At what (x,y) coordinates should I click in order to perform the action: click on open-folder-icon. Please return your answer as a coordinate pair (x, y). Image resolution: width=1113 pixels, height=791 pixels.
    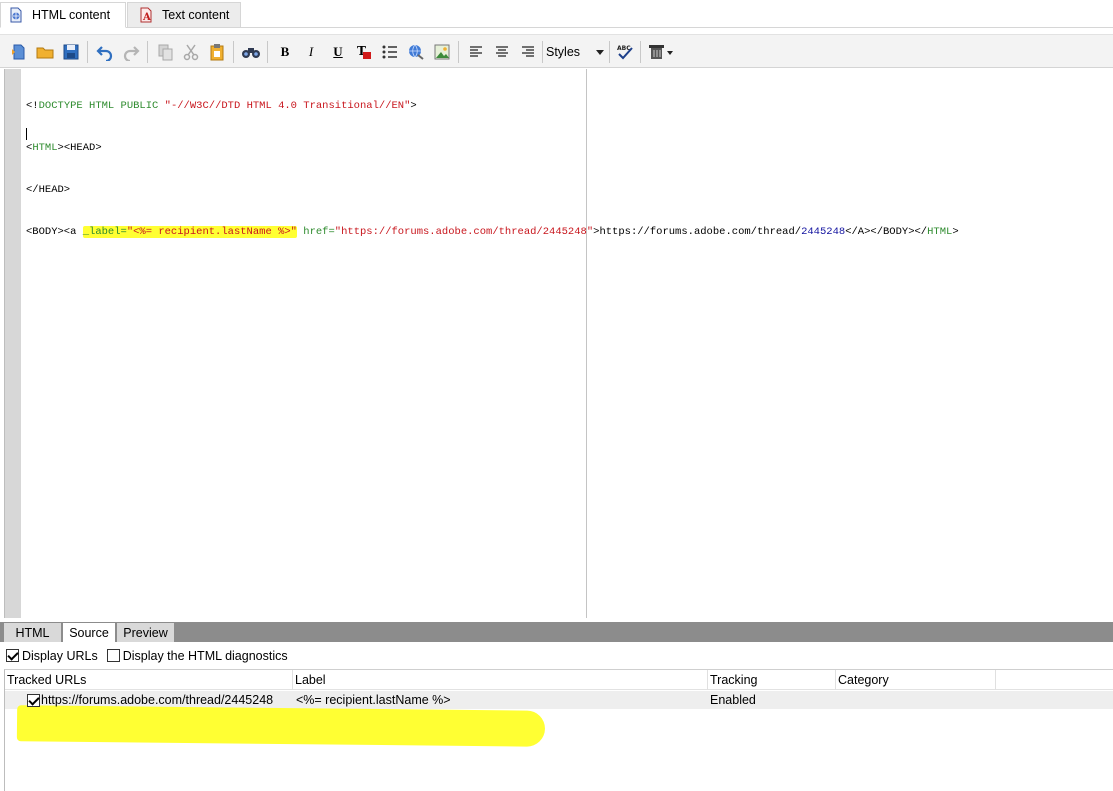
    Looking at the image, I should click on (45, 52).